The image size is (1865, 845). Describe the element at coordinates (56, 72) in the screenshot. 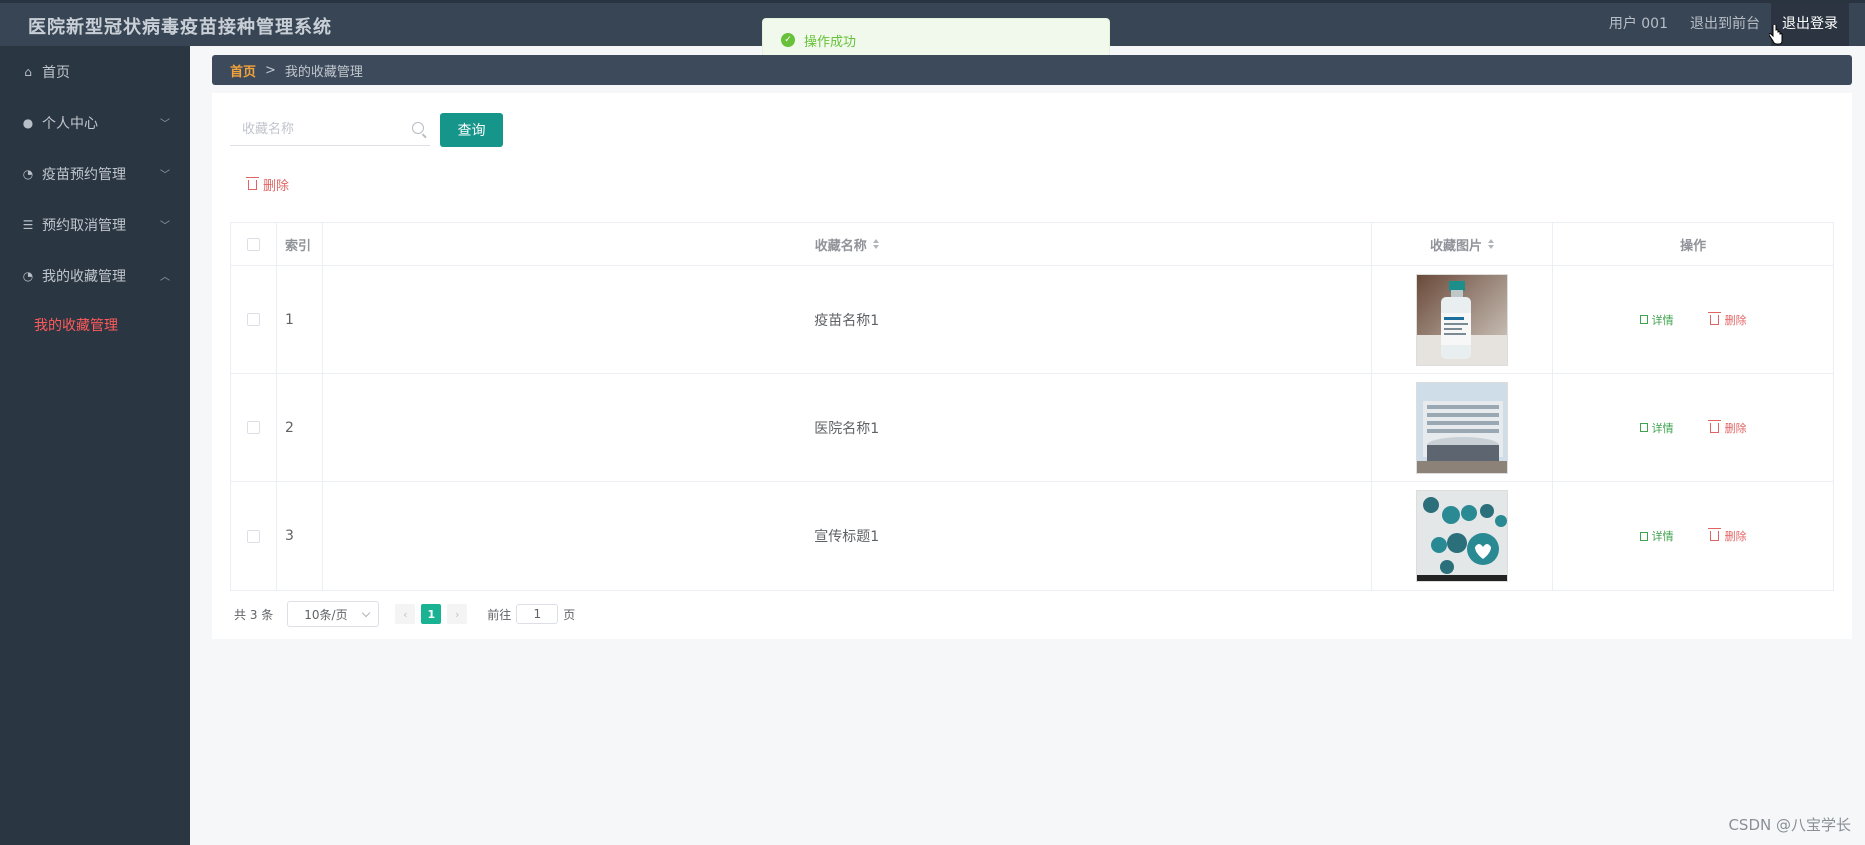

I see `sidebar-item-label: 首页` at that location.